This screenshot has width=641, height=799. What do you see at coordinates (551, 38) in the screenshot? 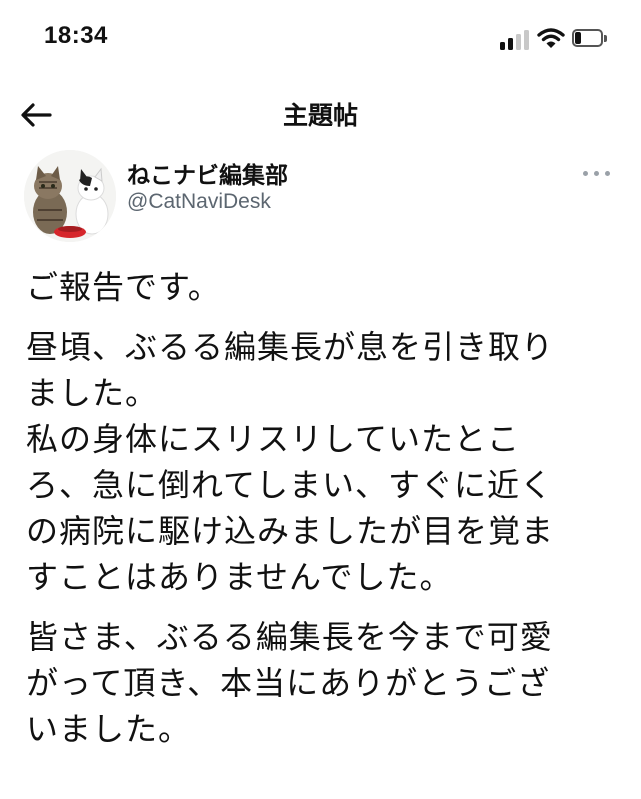
I see `wifi-icon` at bounding box center [551, 38].